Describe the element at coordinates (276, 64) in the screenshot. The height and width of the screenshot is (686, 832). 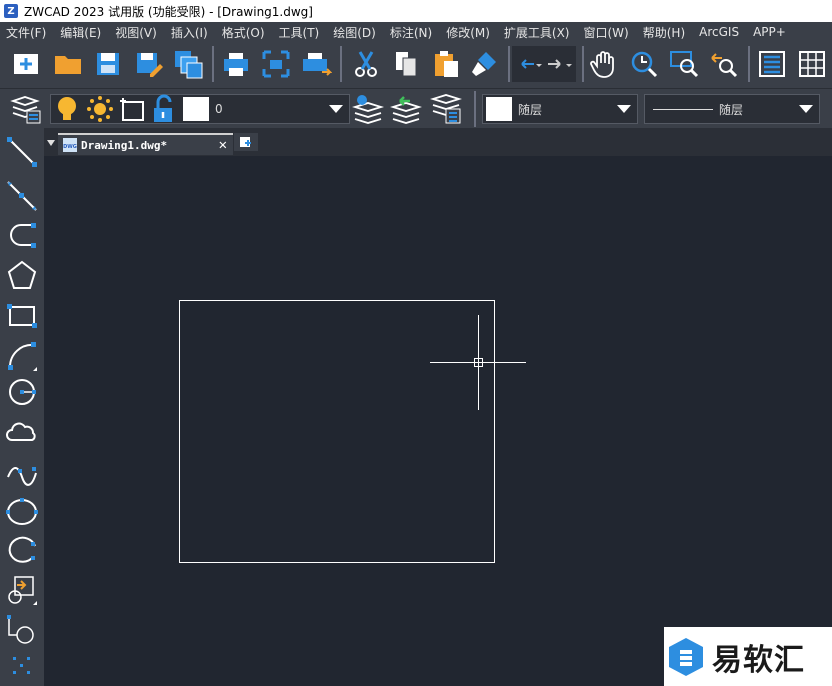
I see `print-preview-button` at that location.